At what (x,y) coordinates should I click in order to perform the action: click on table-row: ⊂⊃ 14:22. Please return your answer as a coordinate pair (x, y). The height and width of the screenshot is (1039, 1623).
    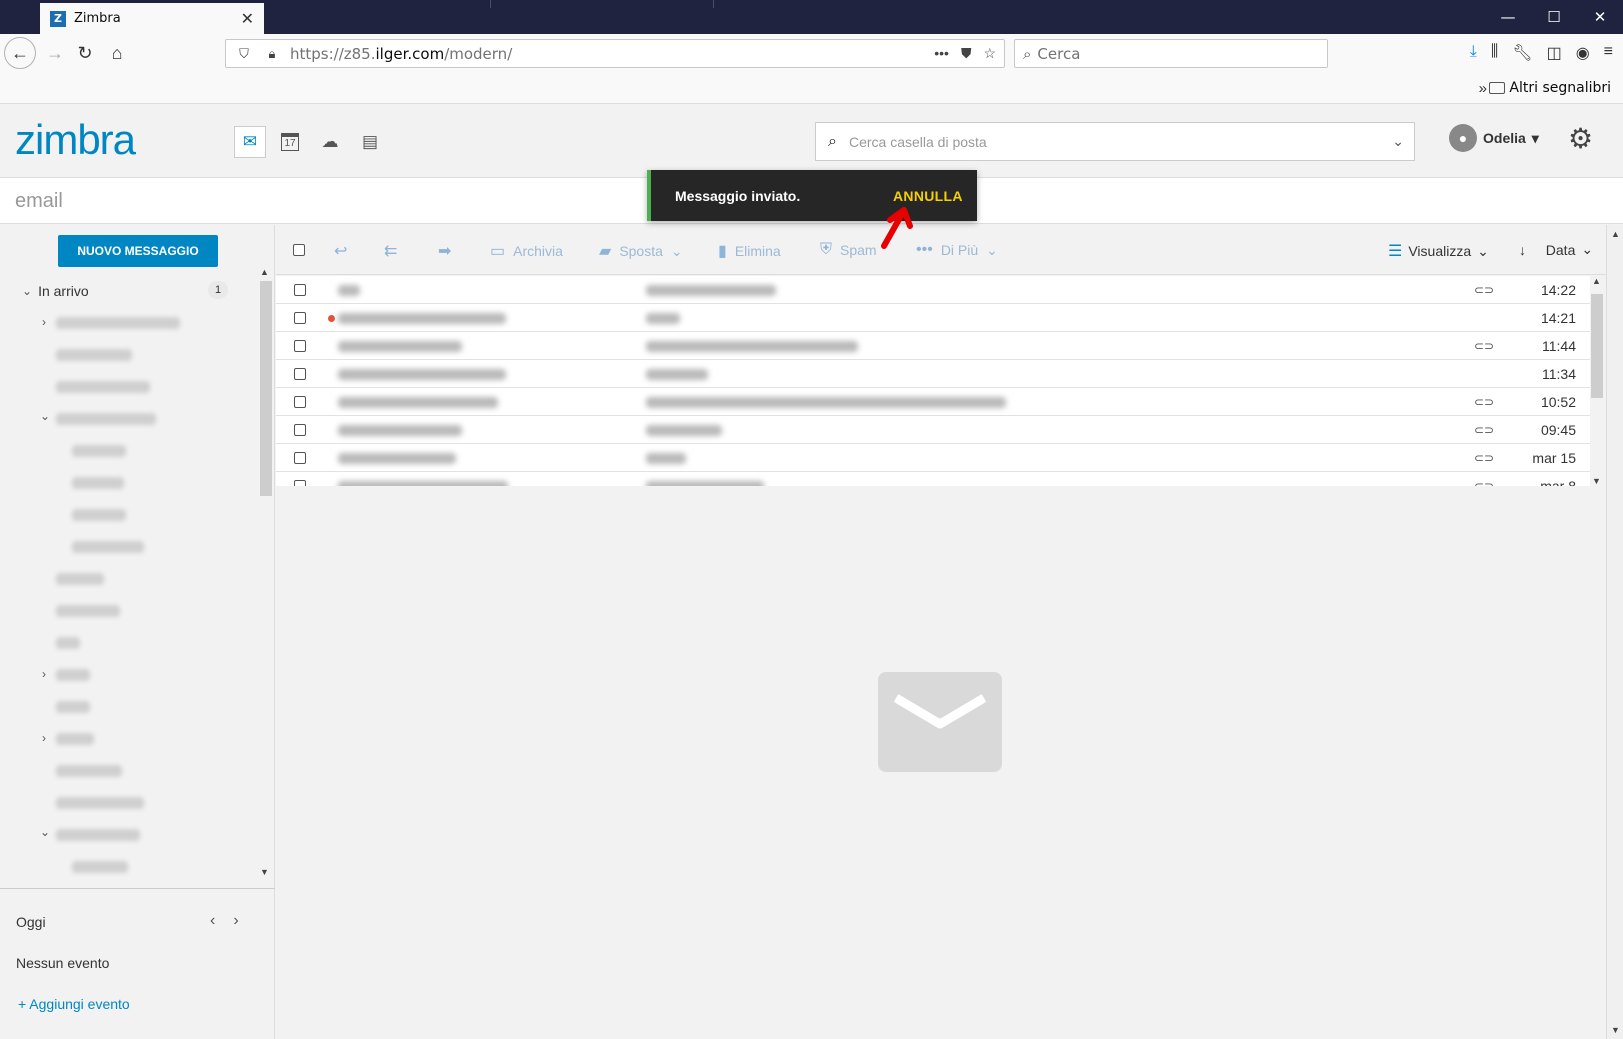
    Looking at the image, I should click on (933, 290).